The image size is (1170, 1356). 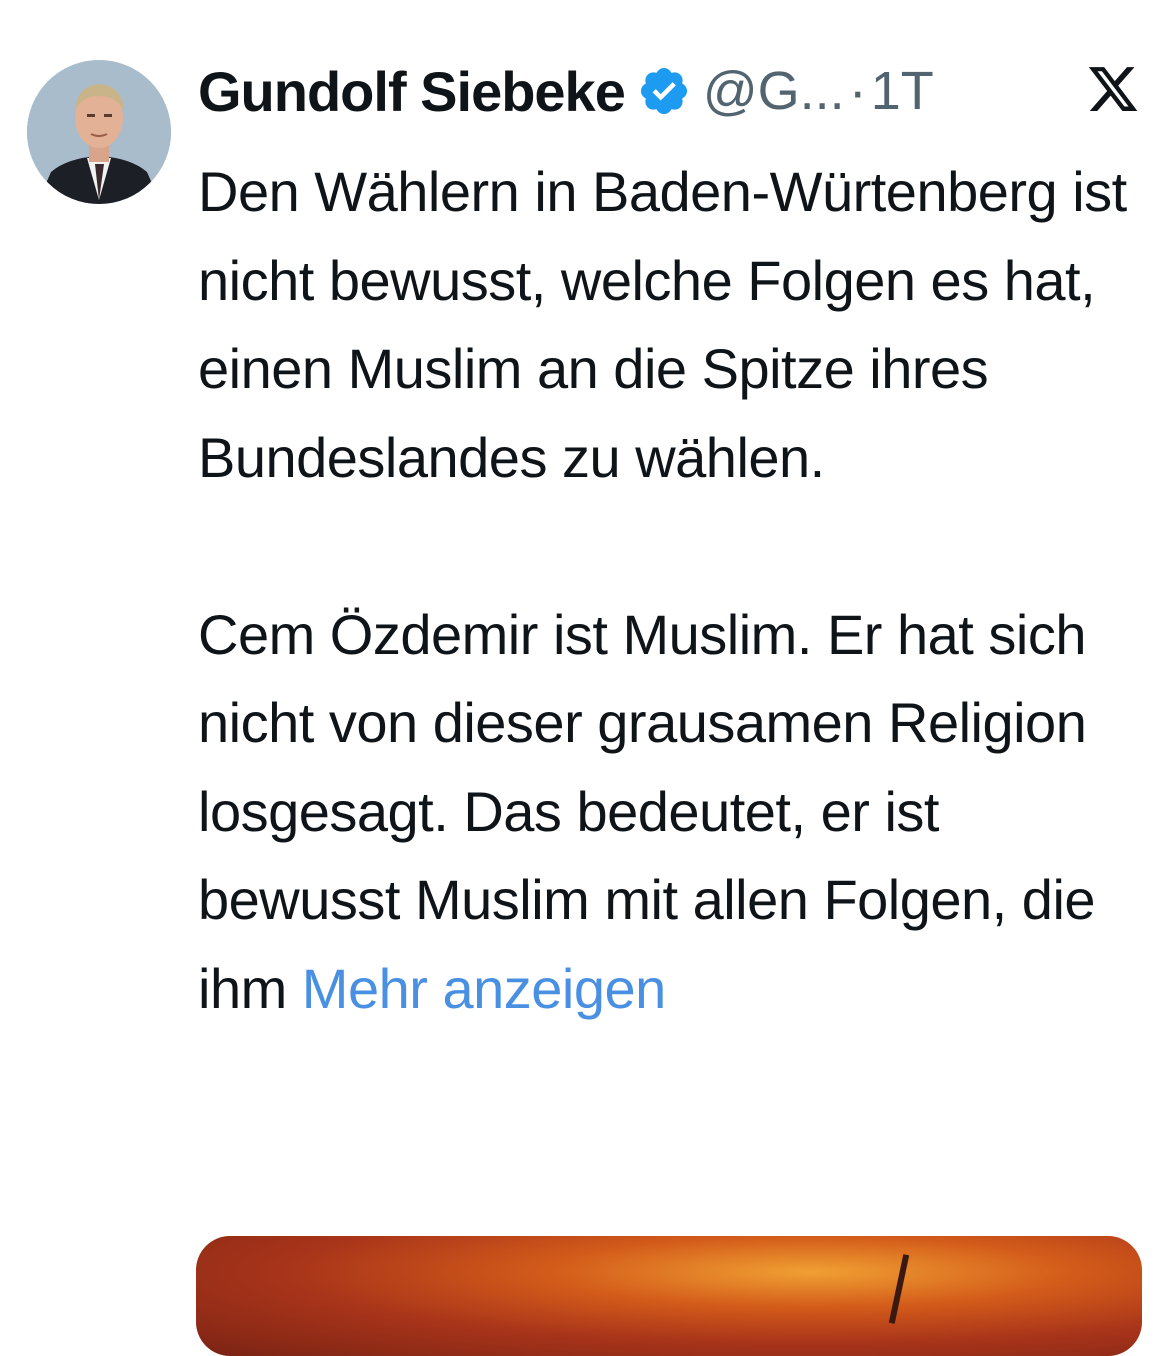 I want to click on media-detail, so click(x=899, y=1289).